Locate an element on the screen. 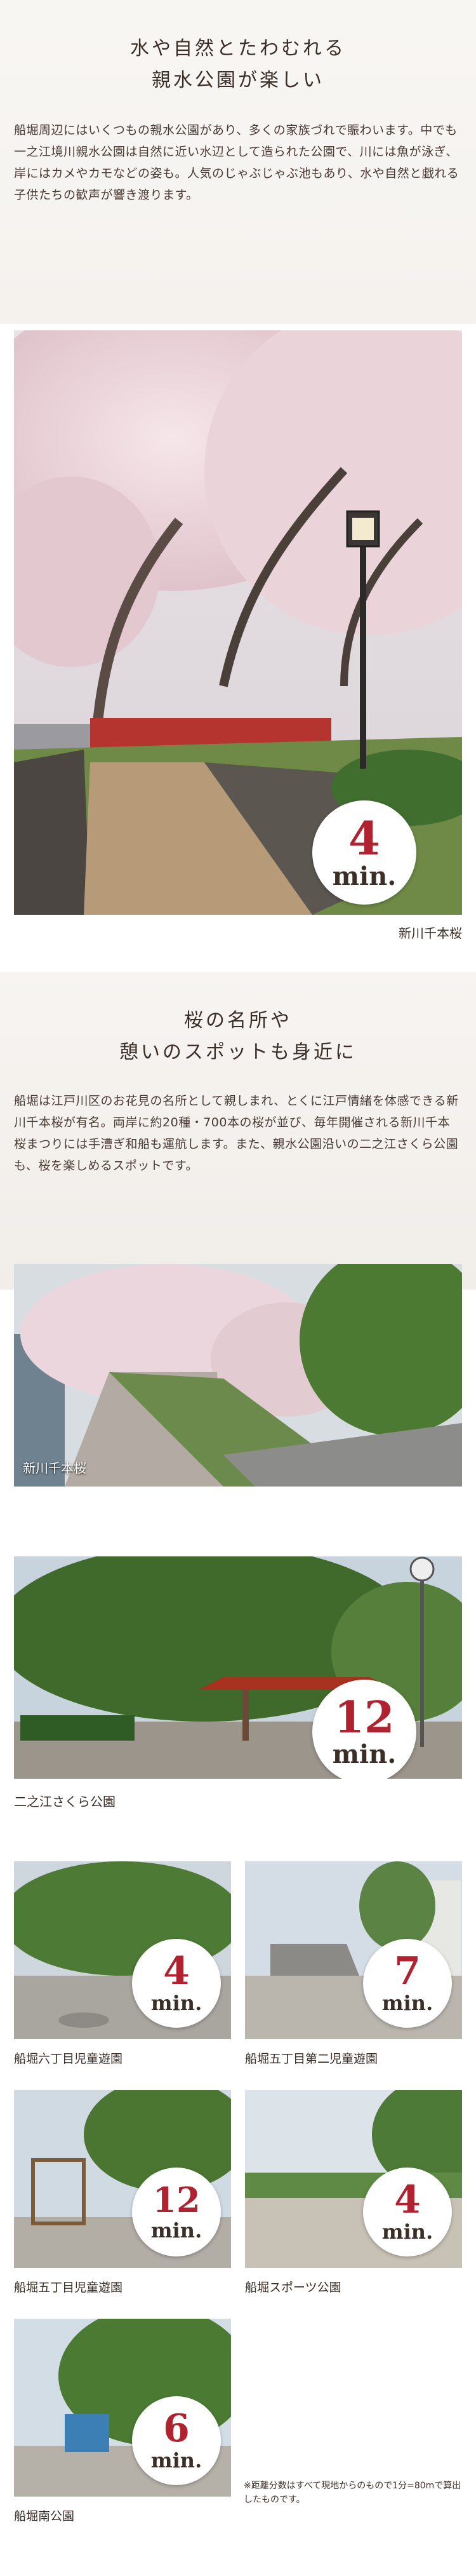 The height and width of the screenshot is (2576, 476). photo-park-minutes: 12 is located at coordinates (364, 1717).